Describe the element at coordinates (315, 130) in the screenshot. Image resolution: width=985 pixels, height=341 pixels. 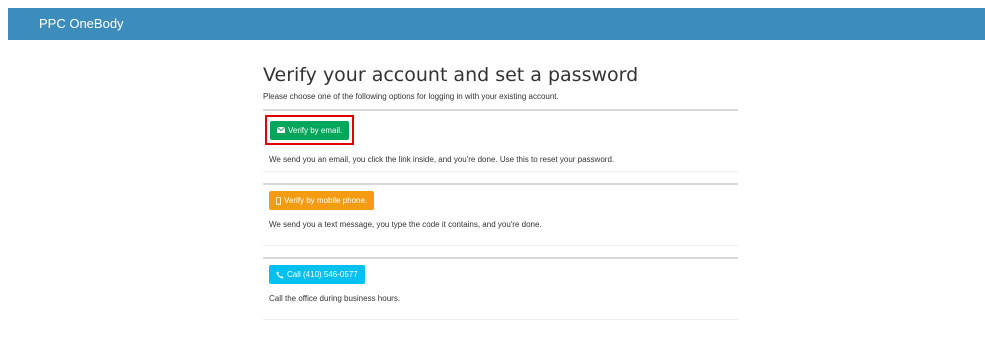
I see `verify-email-label: Verify by email.` at that location.